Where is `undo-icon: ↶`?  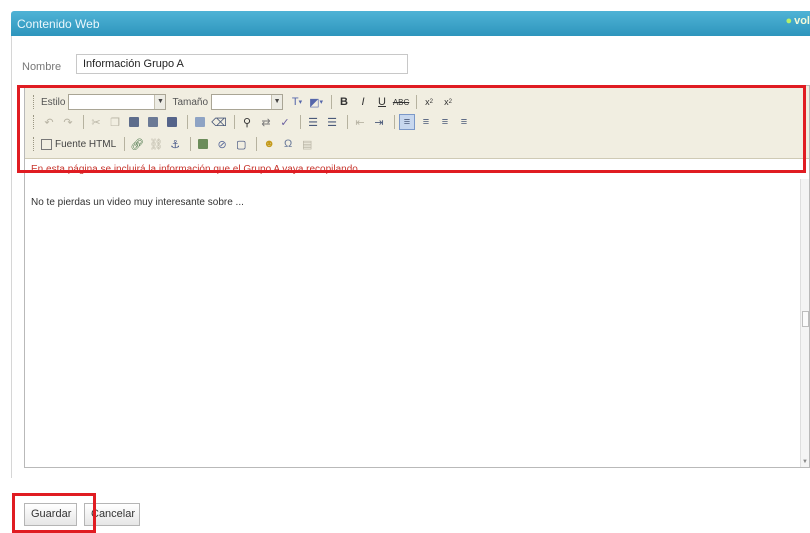 undo-icon: ↶ is located at coordinates (49, 122).